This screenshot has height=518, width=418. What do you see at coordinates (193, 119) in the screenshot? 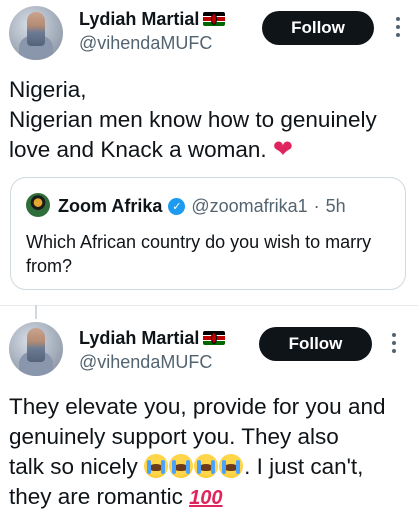
I see `tweet-text-line: Nigerian men know how to genuinely` at bounding box center [193, 119].